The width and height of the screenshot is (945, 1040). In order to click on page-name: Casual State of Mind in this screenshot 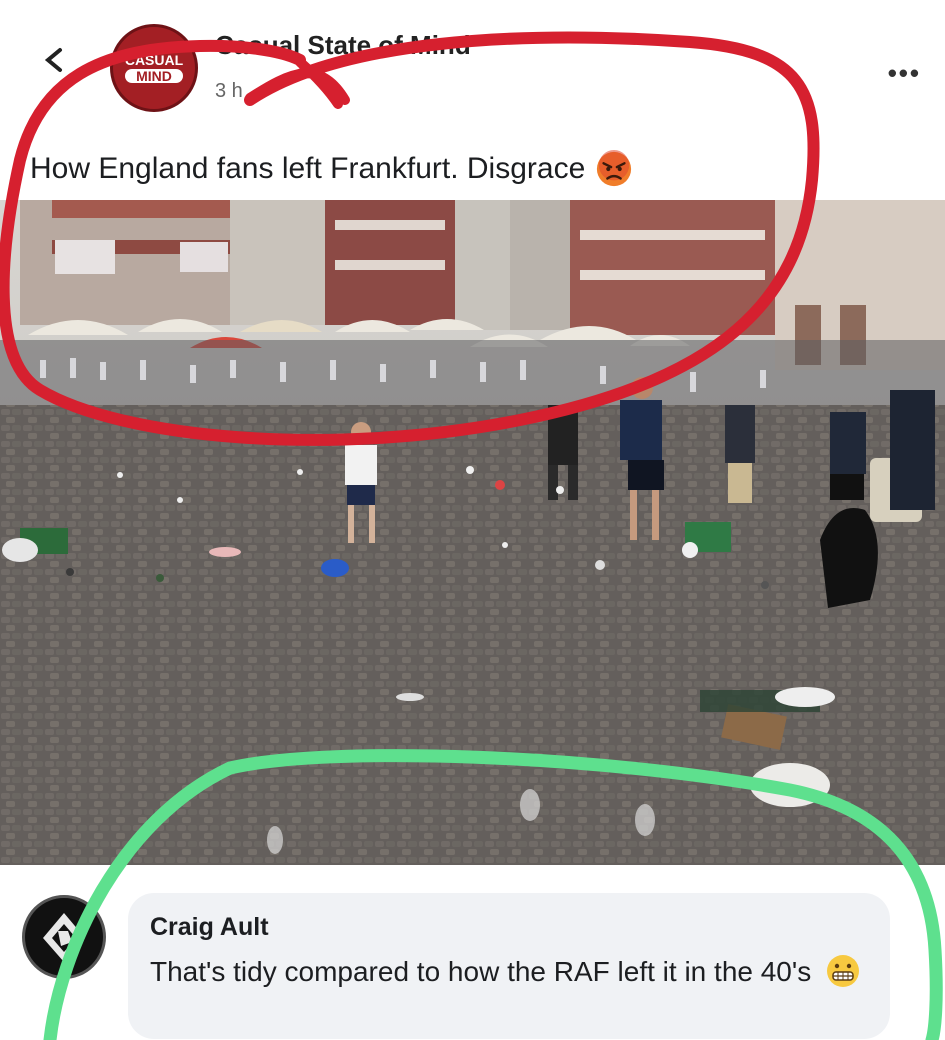, I will do `click(343, 45)`.